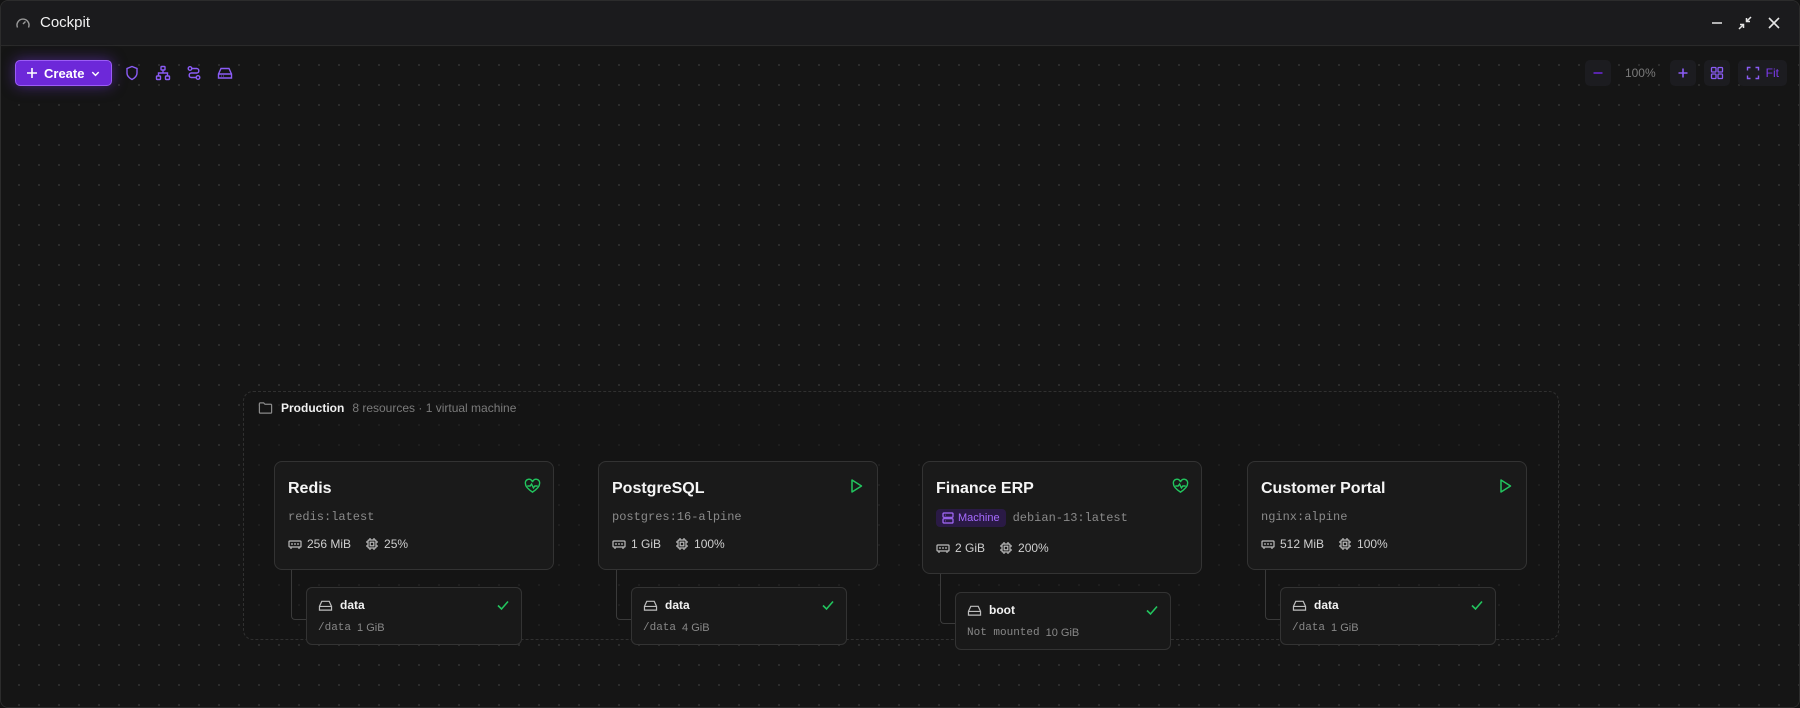 This screenshot has width=1800, height=708. What do you see at coordinates (1717, 23) in the screenshot?
I see `minimize-button` at bounding box center [1717, 23].